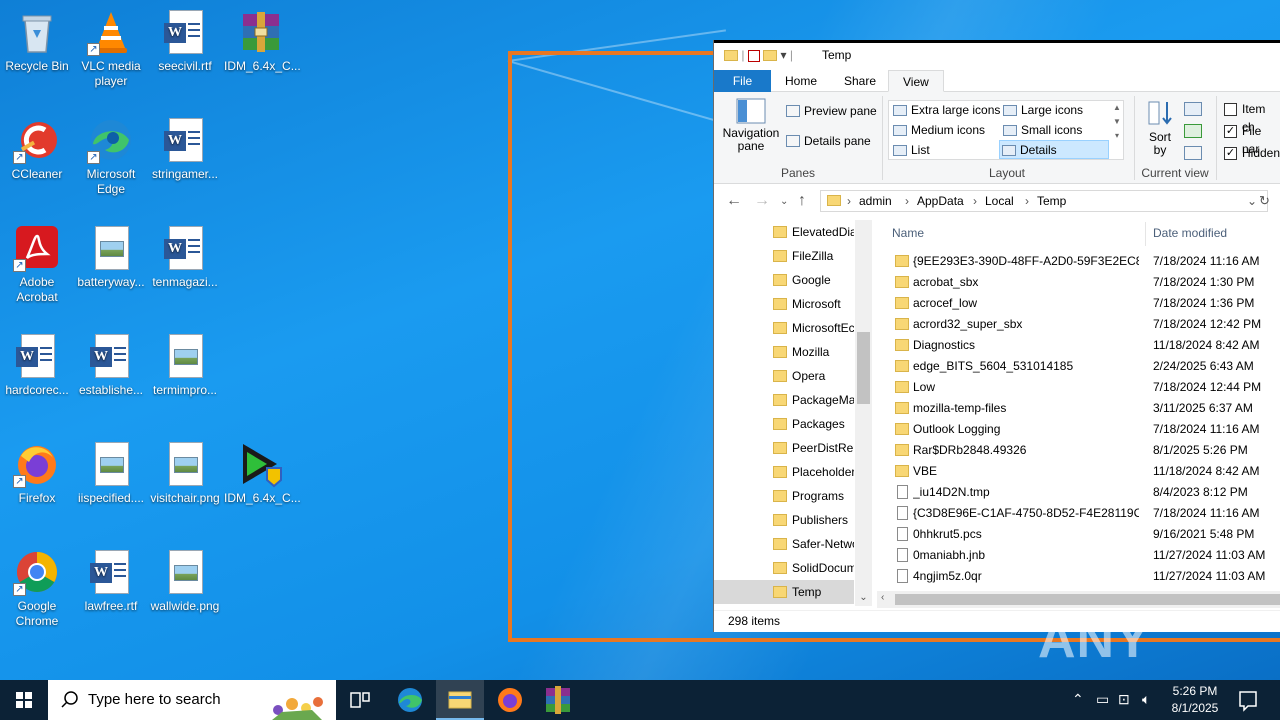  Describe the element at coordinates (908, 233) in the screenshot. I see `column-header-name: Name` at that location.